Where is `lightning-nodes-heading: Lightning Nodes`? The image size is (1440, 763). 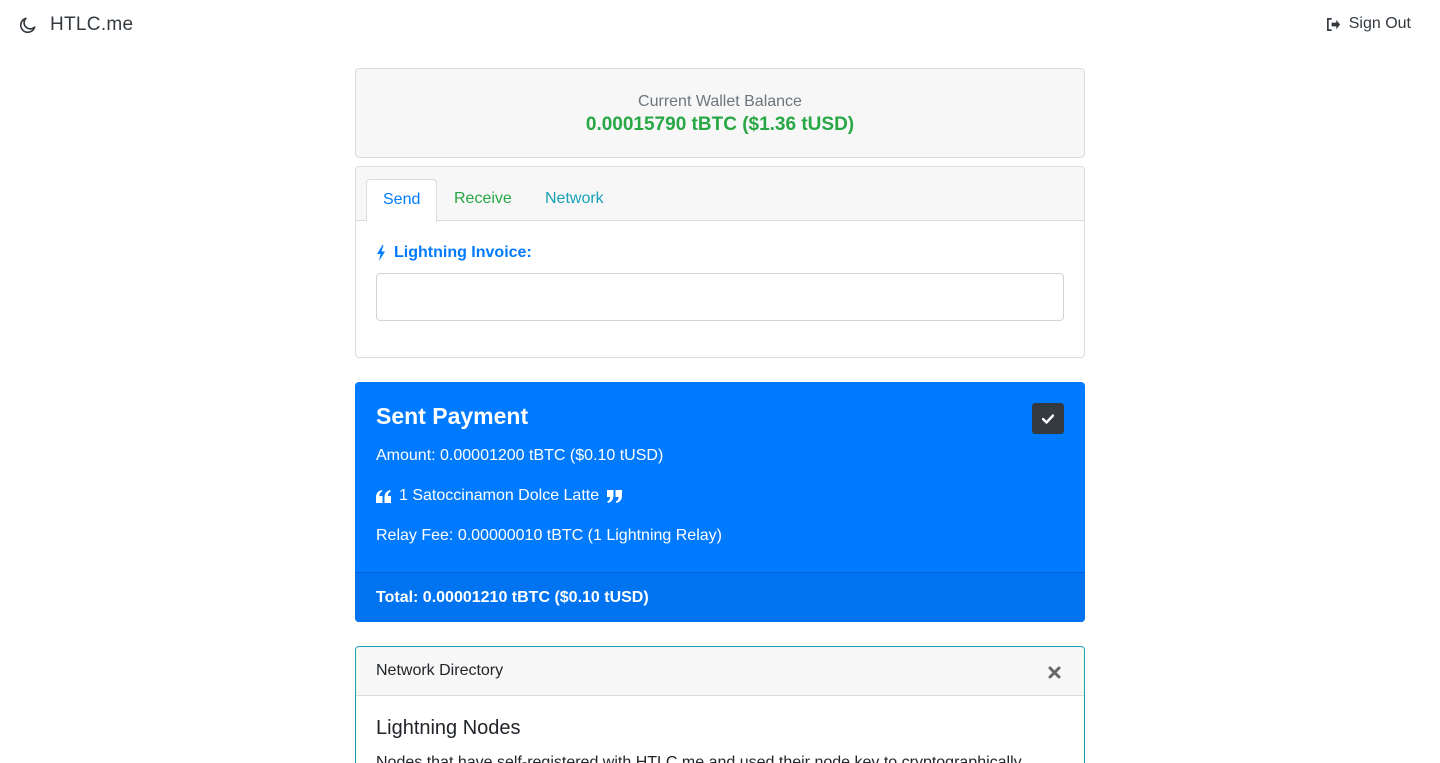
lightning-nodes-heading: Lightning Nodes is located at coordinates (448, 728).